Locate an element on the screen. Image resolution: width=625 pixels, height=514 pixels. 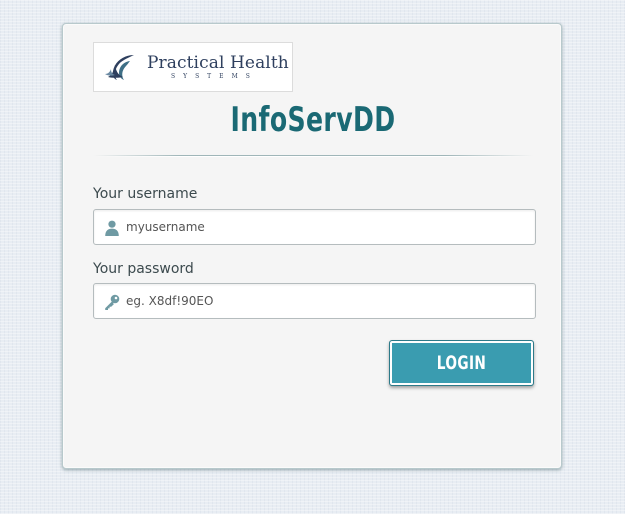
username-label: Your username is located at coordinates (145, 194).